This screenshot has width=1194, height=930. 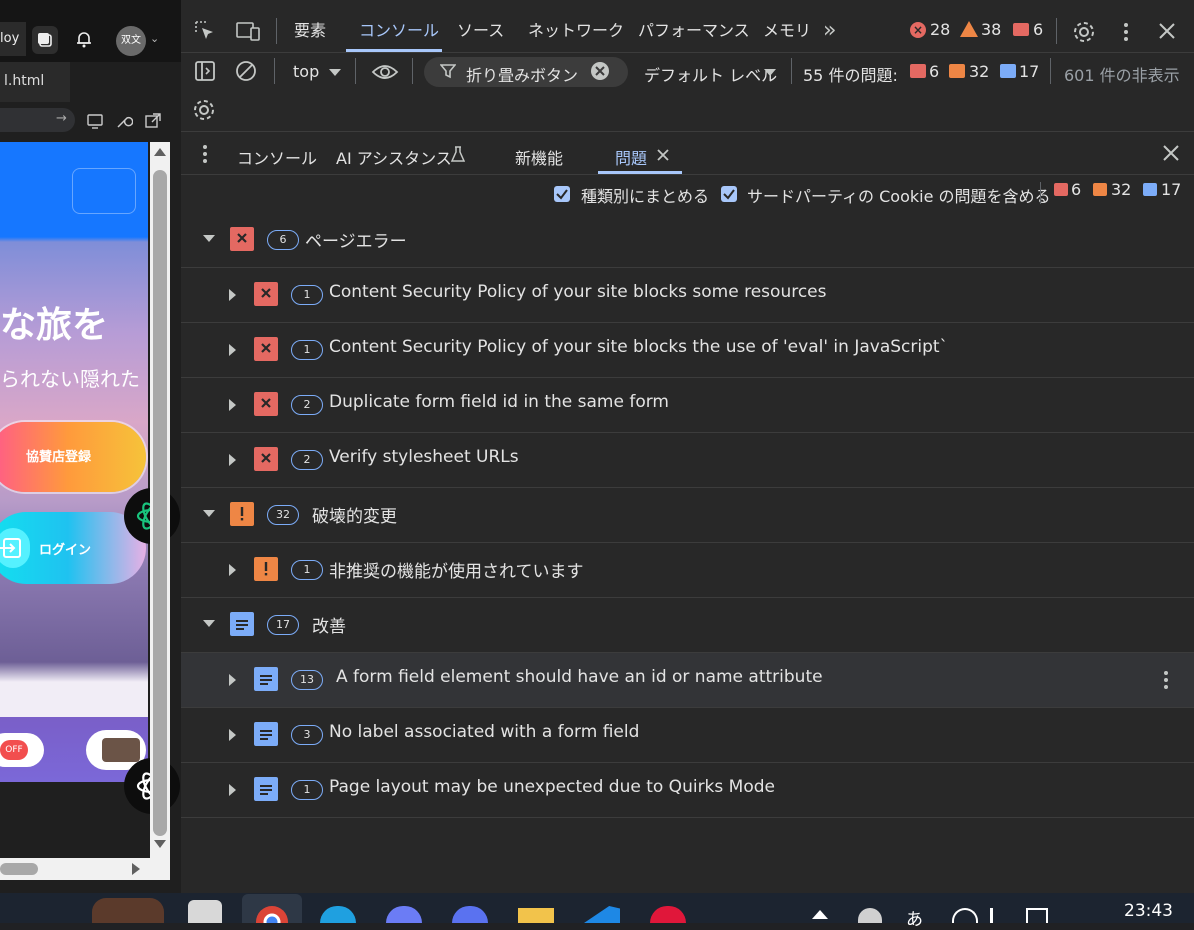 What do you see at coordinates (124, 121) in the screenshot?
I see `wrench-icon` at bounding box center [124, 121].